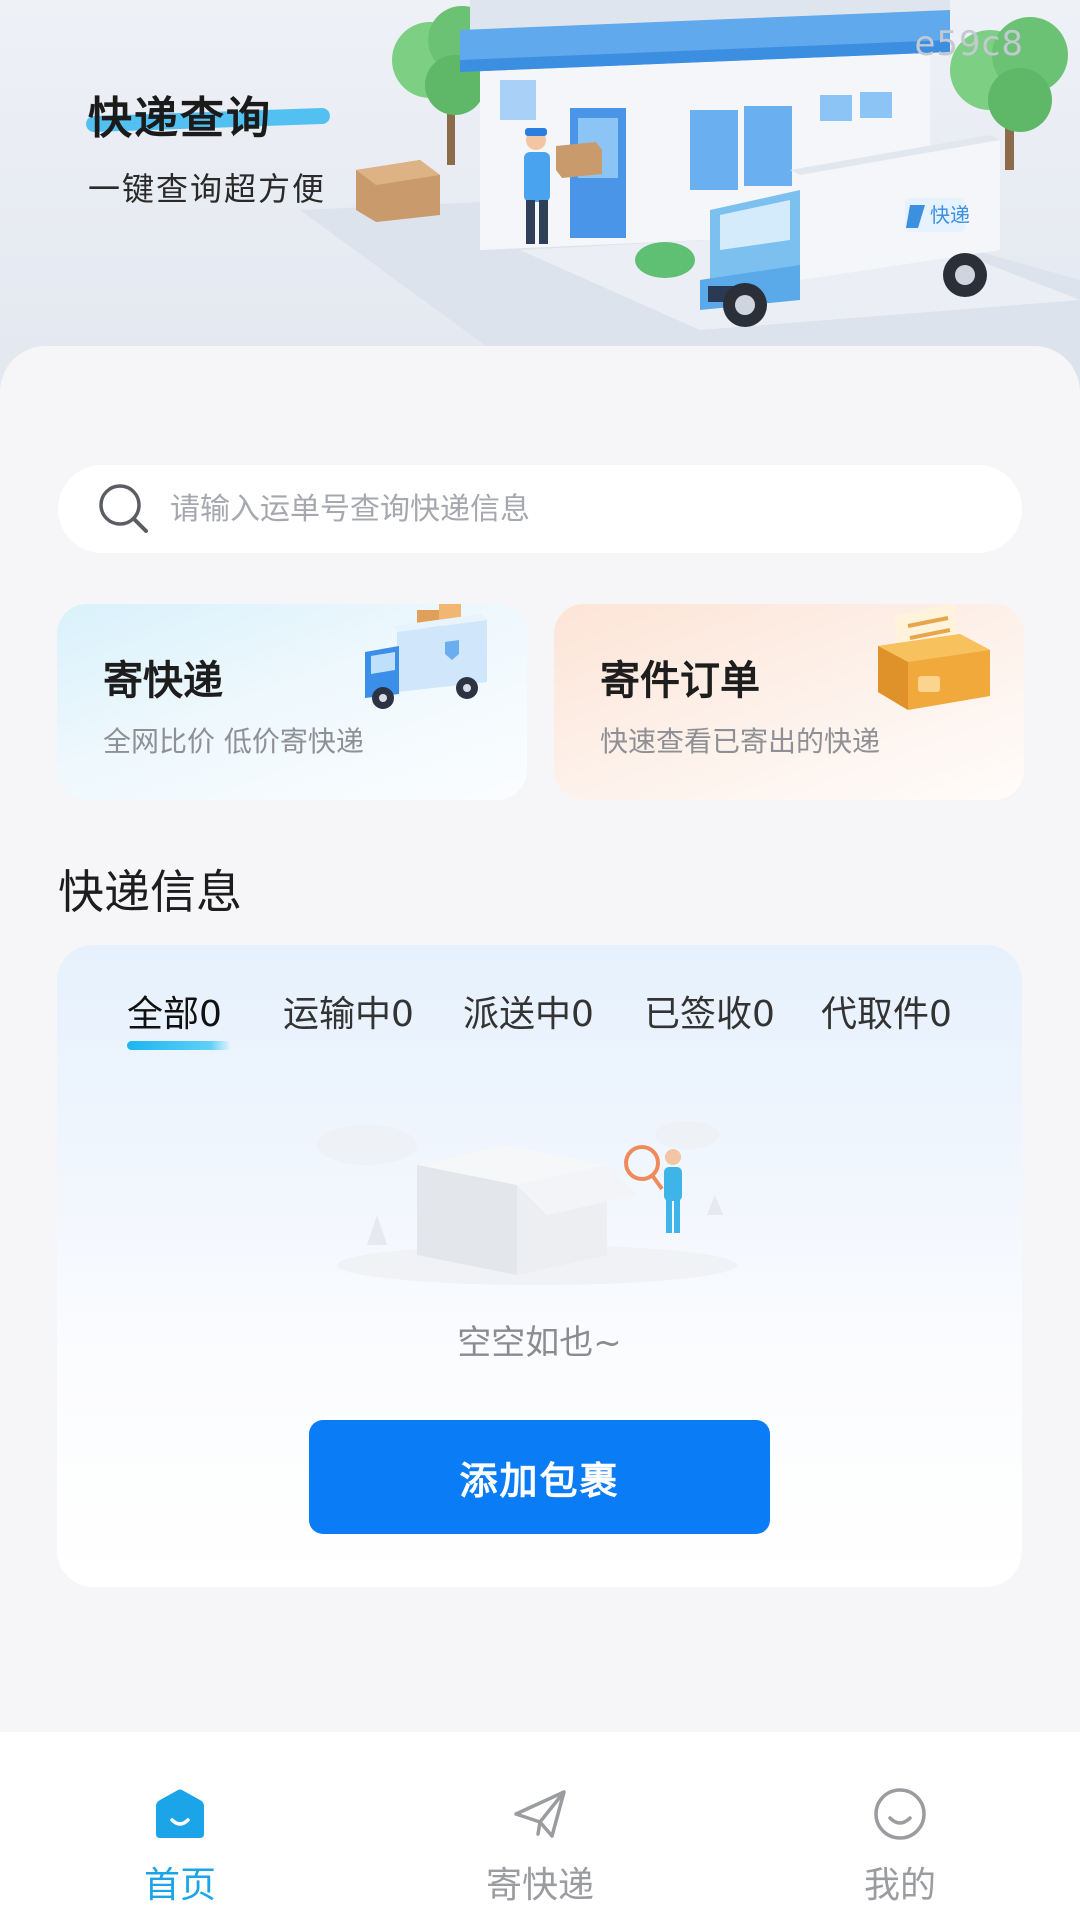  What do you see at coordinates (899, 1885) in the screenshot?
I see `nav-label-mine: 我的` at bounding box center [899, 1885].